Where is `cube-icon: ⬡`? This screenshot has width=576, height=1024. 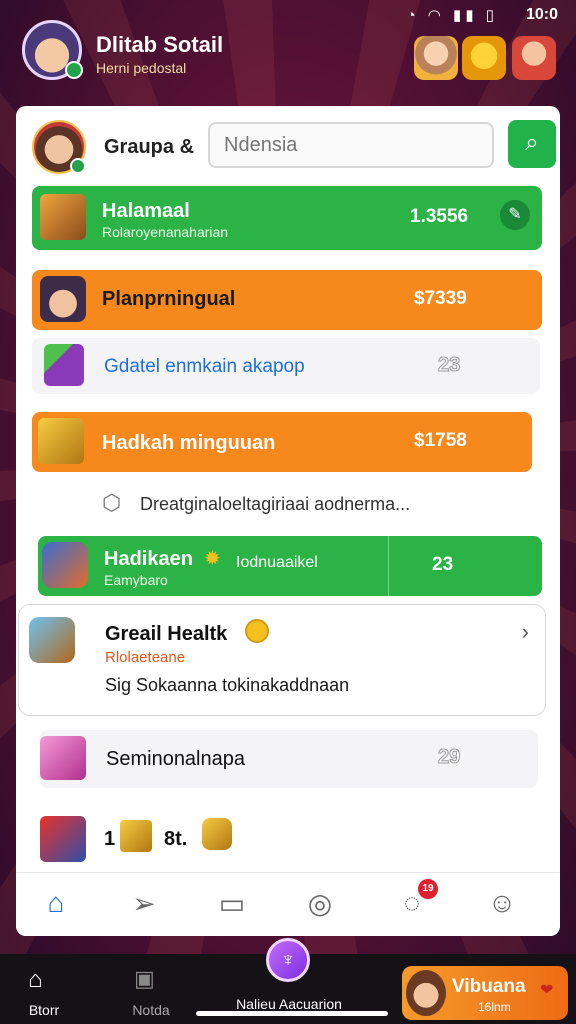
cube-icon: ⬡ is located at coordinates (112, 502).